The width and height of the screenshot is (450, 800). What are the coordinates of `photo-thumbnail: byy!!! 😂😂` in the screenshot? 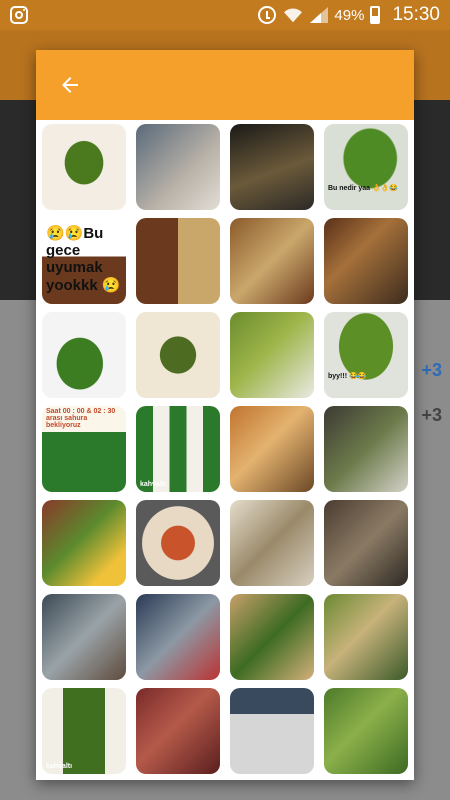 It's located at (366, 355).